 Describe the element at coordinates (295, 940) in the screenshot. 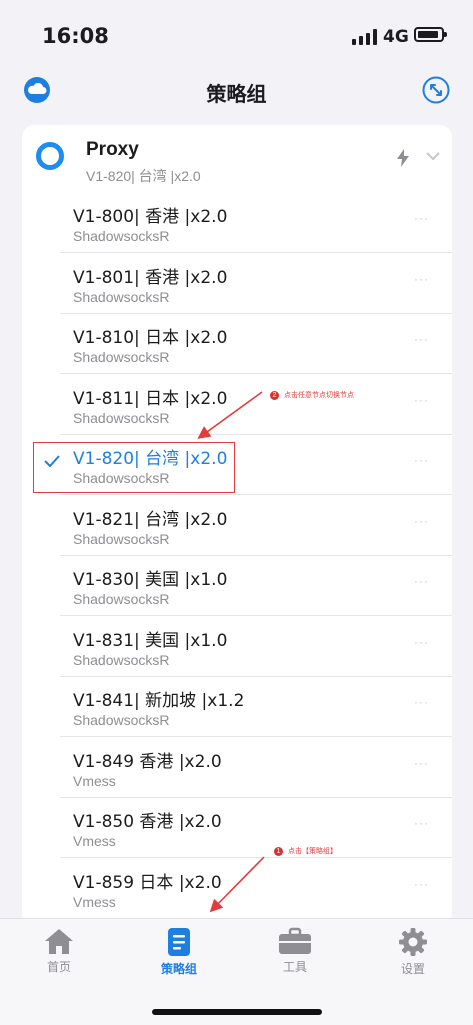

I see `toolbox-icon` at that location.